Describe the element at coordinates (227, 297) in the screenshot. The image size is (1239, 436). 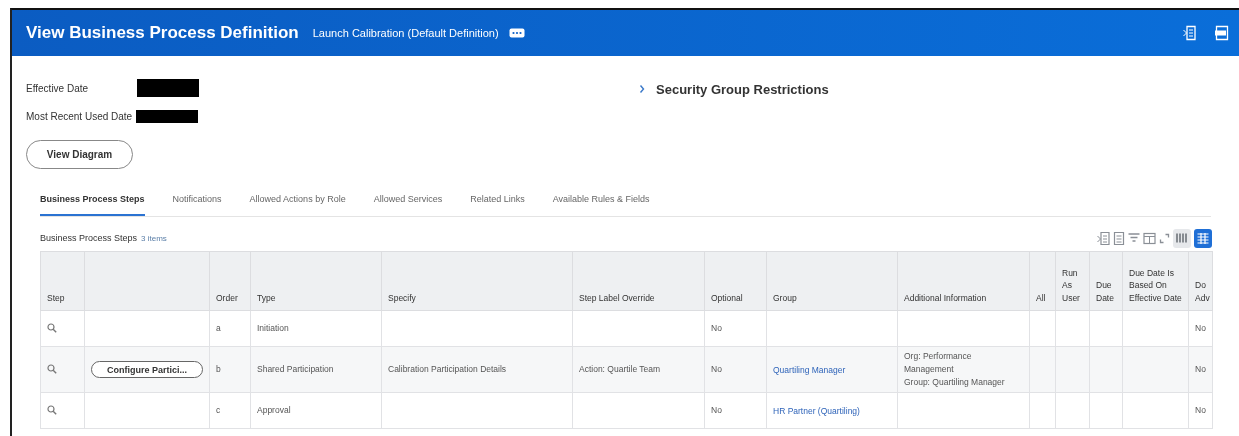
I see `column-header: Order` at that location.